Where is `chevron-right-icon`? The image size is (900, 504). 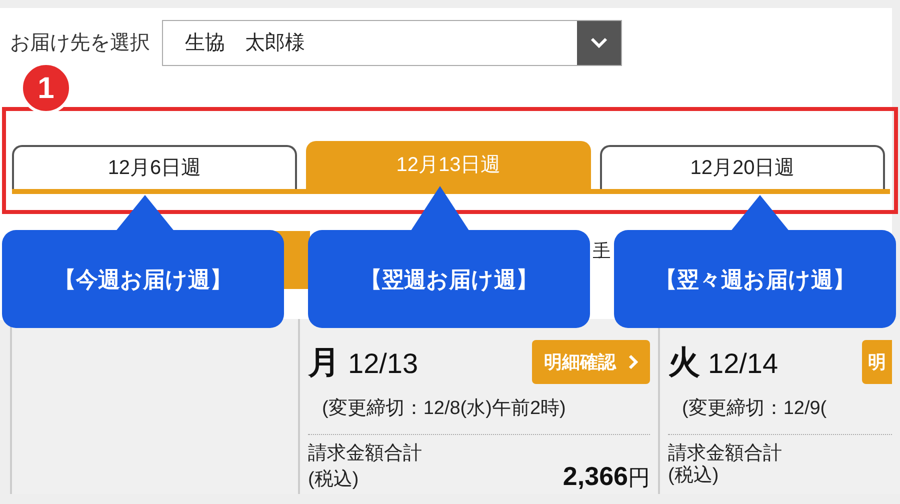
chevron-right-icon is located at coordinates (633, 362).